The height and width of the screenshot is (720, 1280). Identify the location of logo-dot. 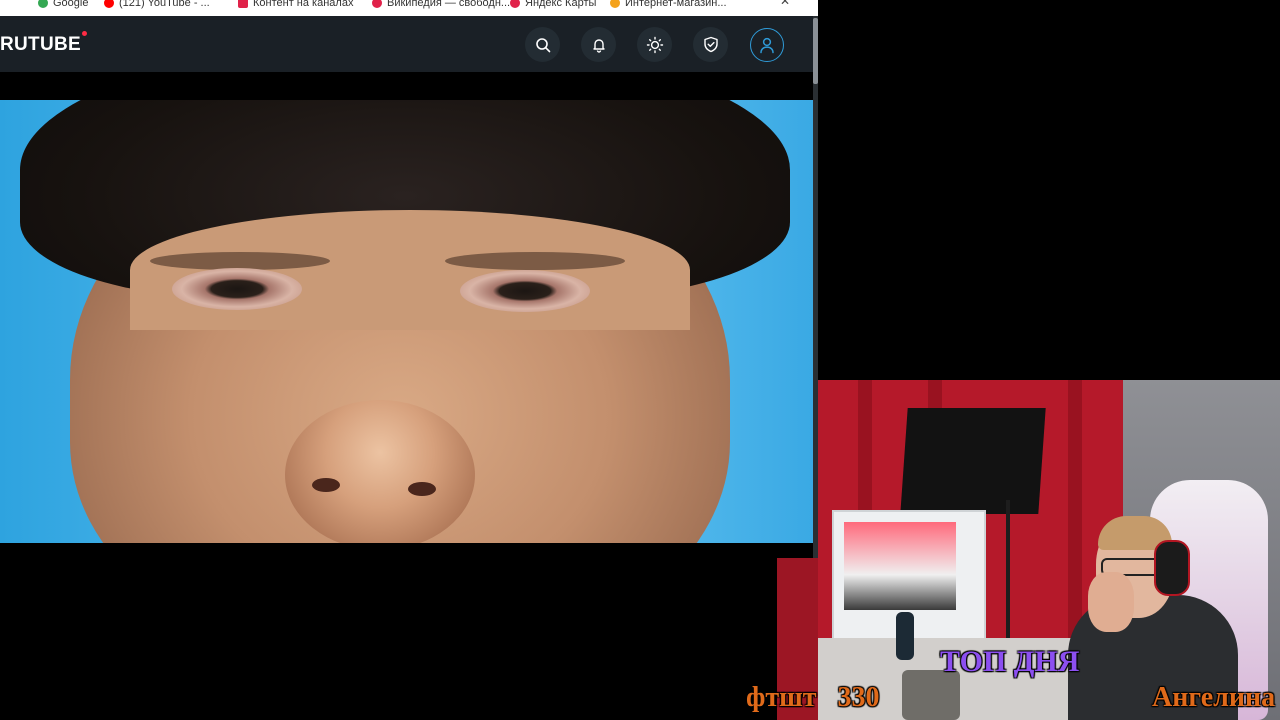
(84, 33).